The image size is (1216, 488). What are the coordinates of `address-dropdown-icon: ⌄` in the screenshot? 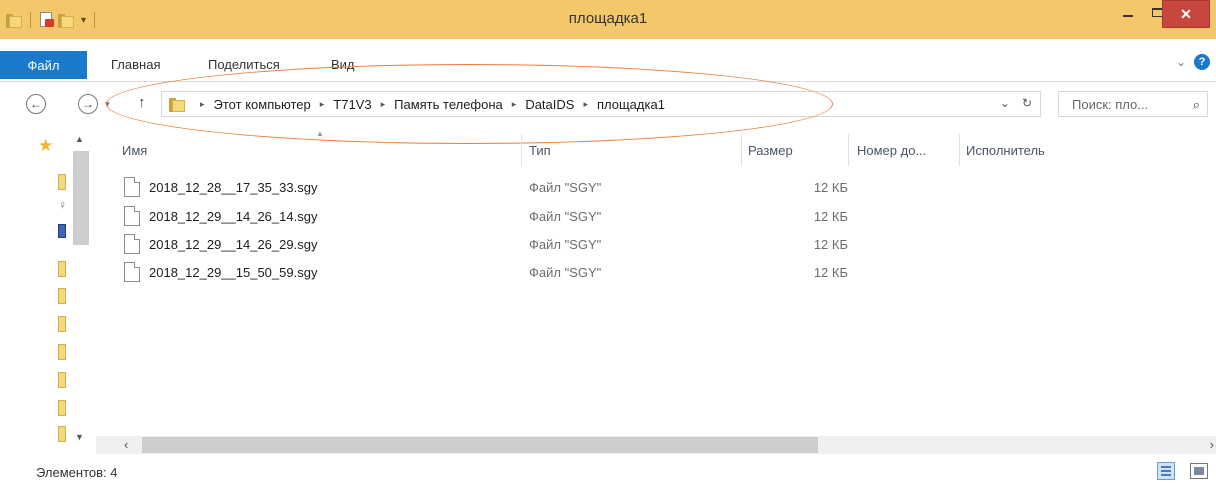 It's located at (1005, 103).